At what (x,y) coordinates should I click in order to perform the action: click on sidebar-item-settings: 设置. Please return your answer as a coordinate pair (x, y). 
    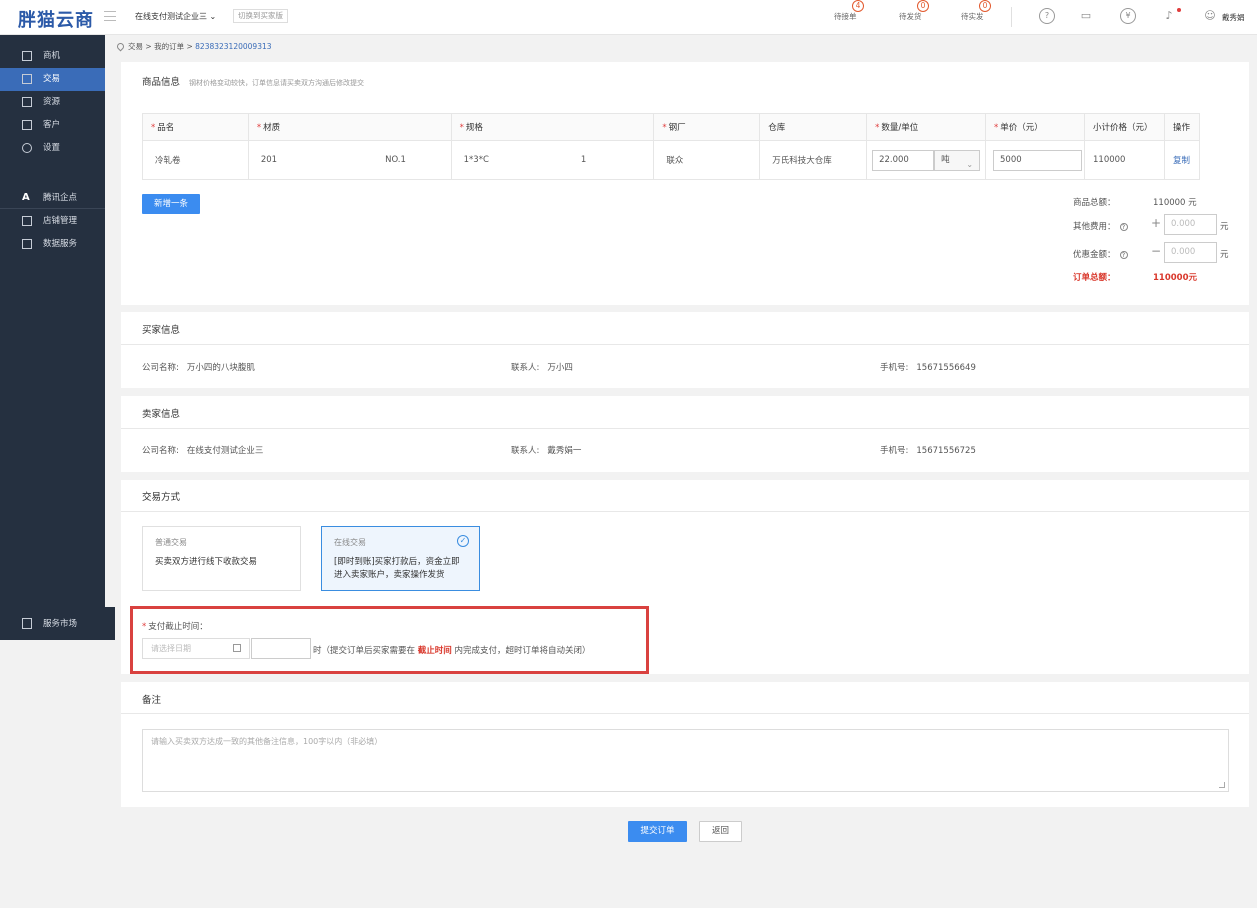
    Looking at the image, I should click on (52, 148).